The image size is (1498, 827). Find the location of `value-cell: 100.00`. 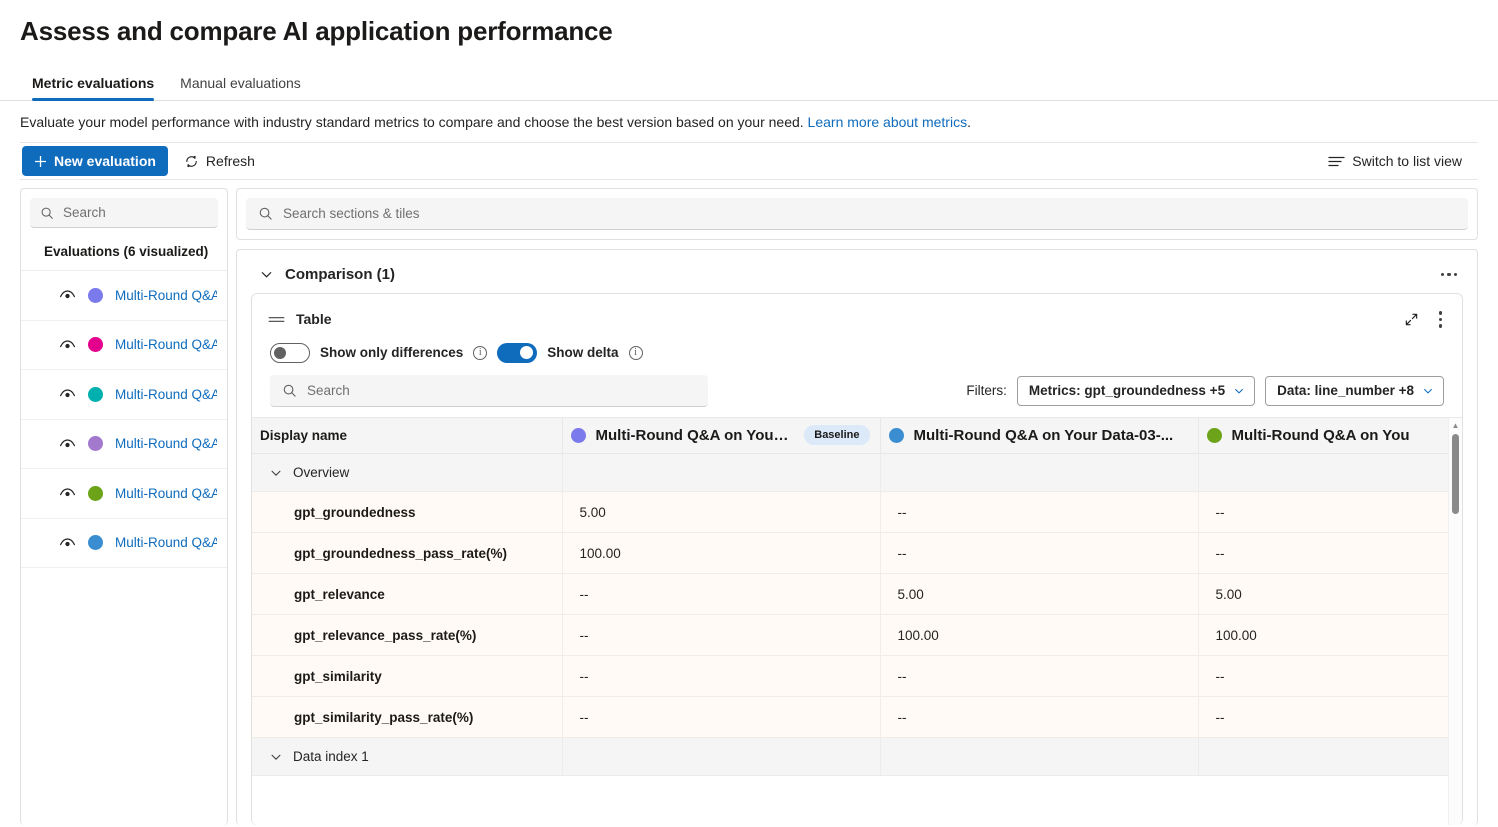

value-cell: 100.00 is located at coordinates (1330, 635).